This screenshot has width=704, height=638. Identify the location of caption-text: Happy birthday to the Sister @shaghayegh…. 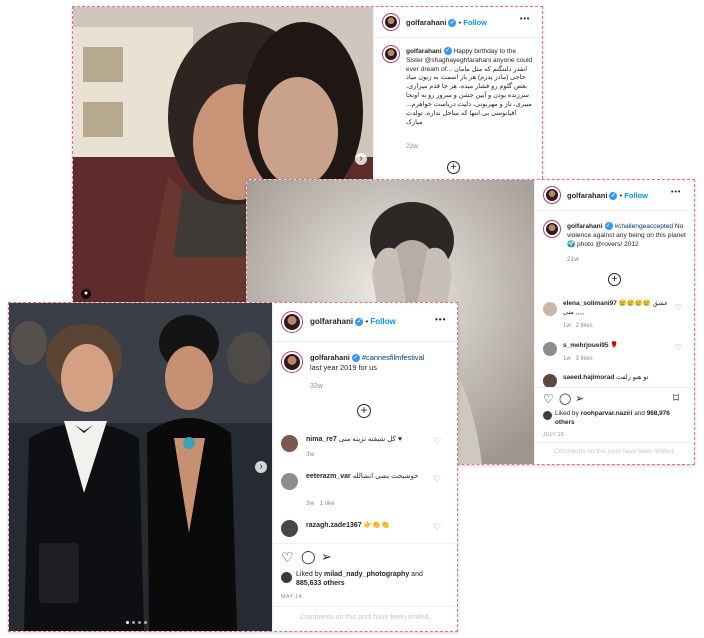
(469, 86).